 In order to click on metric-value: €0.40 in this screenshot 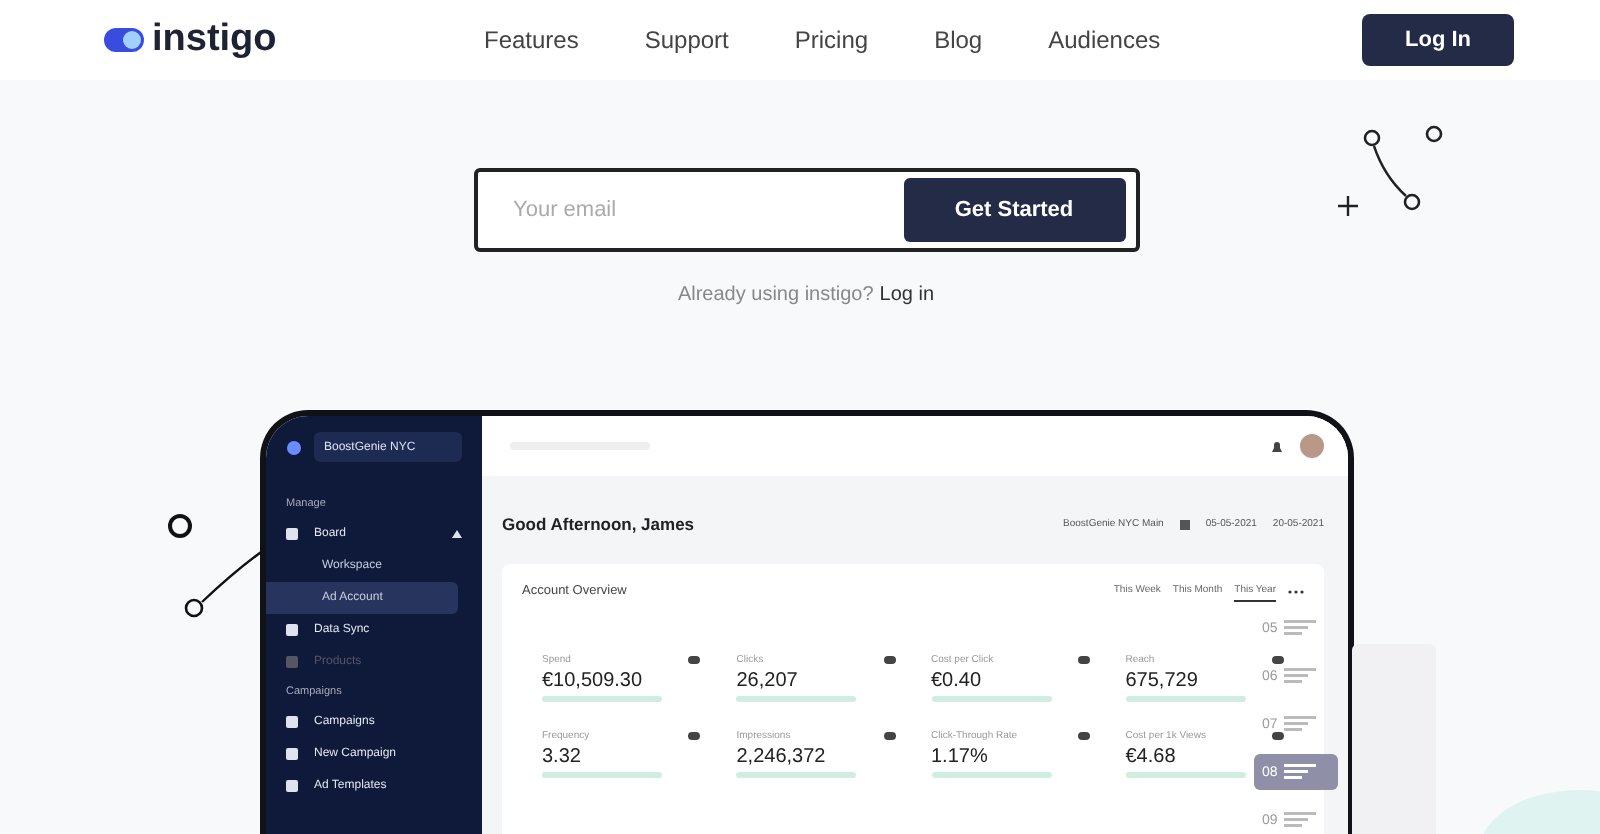, I will do `click(956, 681)`.